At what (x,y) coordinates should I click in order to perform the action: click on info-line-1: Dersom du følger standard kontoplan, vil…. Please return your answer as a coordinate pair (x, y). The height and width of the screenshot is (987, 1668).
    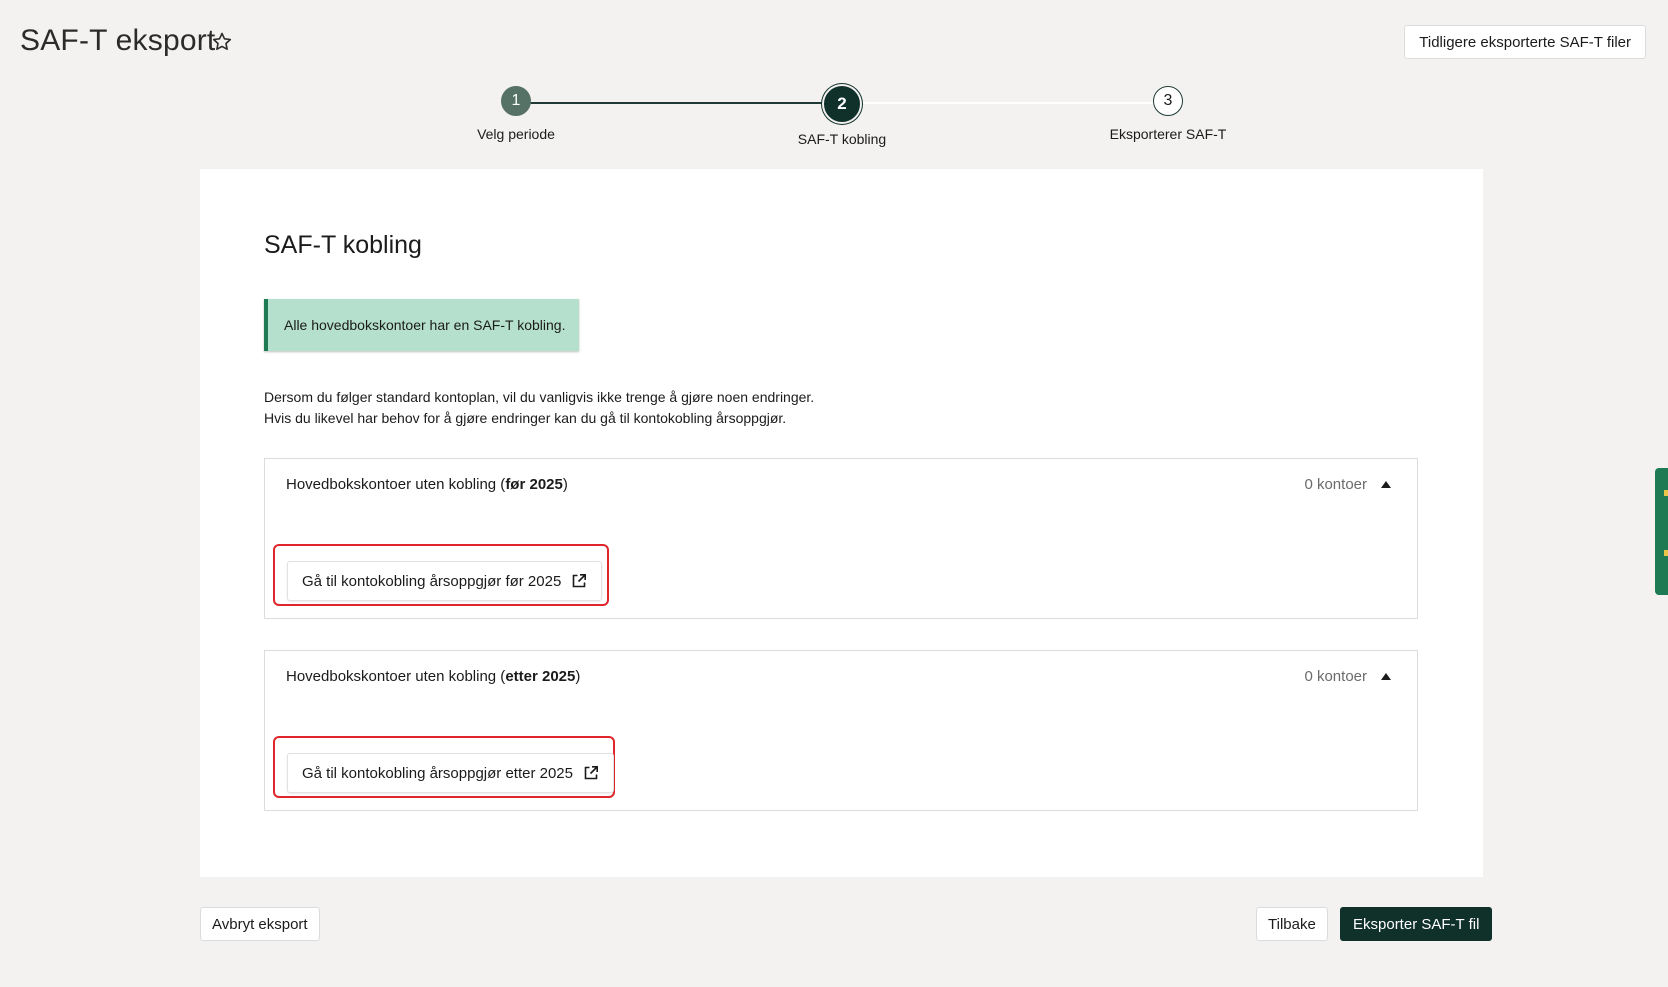
    Looking at the image, I should click on (539, 397).